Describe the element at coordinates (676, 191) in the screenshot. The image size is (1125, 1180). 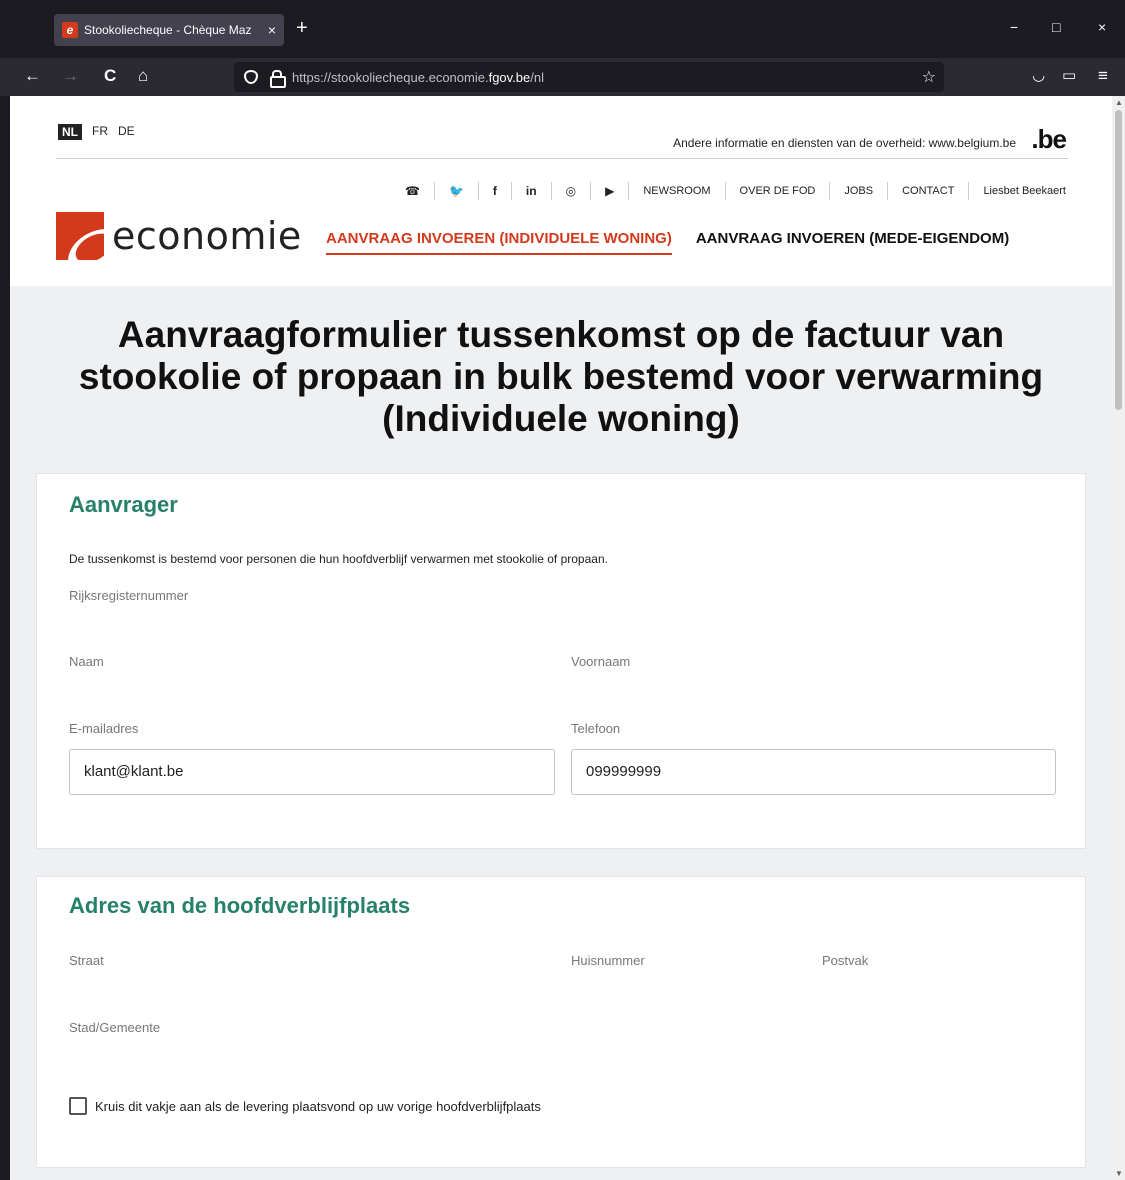
I see `newsroom-link: NEWSROOM` at that location.